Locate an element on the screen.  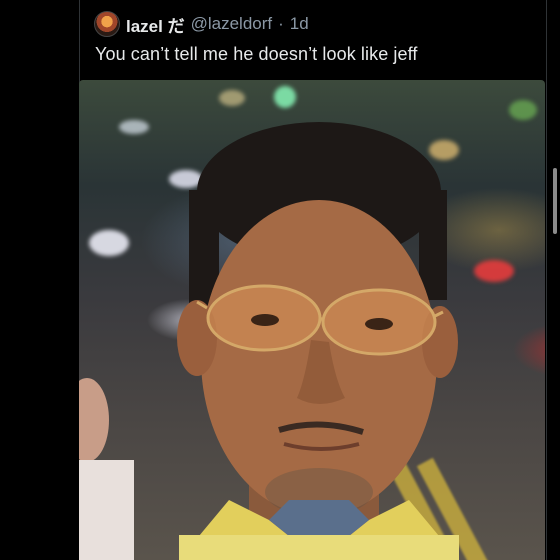
display-name-suffix: だ is located at coordinates (176, 26).